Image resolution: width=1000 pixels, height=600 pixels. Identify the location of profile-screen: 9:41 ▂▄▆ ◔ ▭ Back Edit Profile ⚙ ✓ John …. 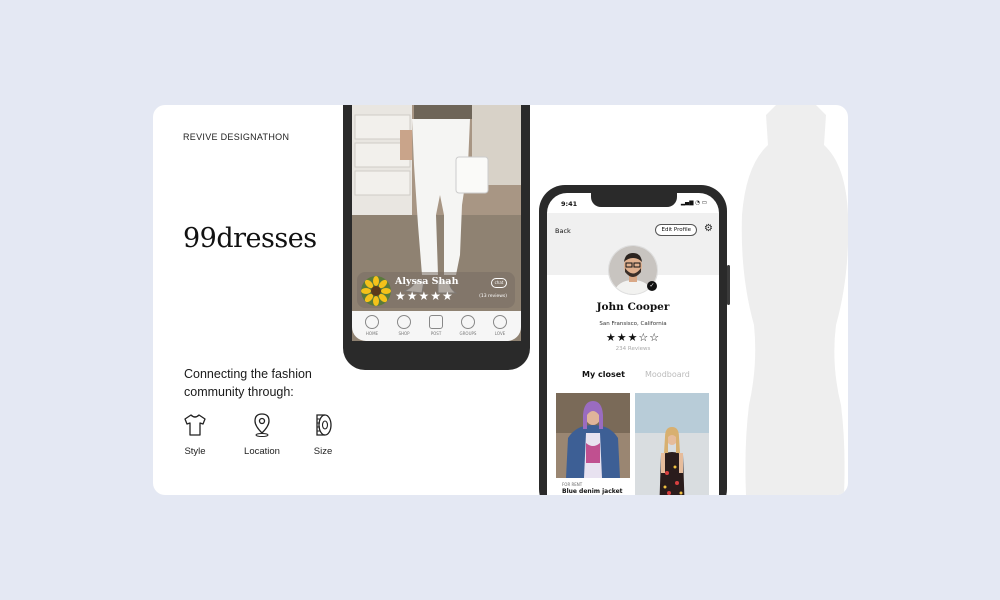
(633, 344).